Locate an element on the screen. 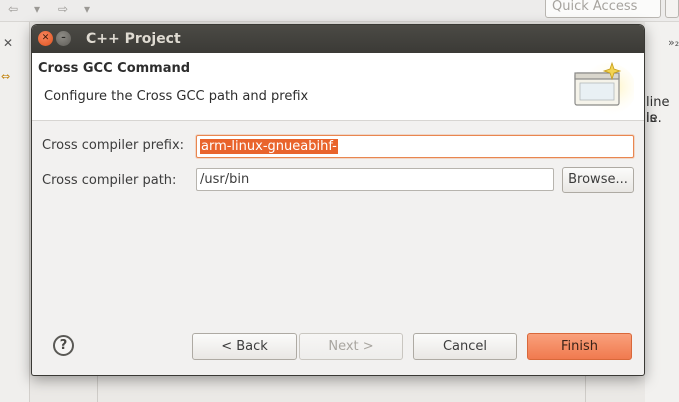  cross-compiler-path-input: /usr/bin is located at coordinates (375, 179).